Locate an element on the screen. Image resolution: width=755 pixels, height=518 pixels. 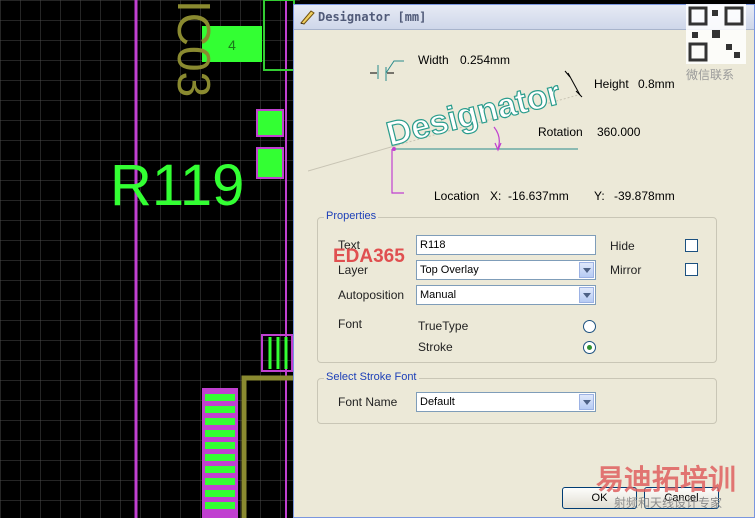
cn-watermark: 易迪拓培训 is located at coordinates (666, 479).